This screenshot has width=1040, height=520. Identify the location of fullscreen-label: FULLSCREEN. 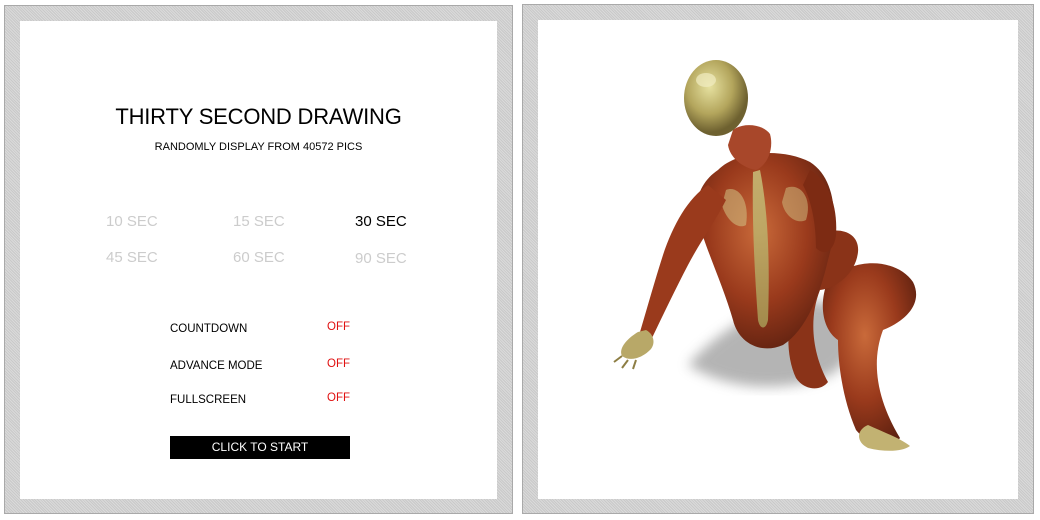
(208, 400).